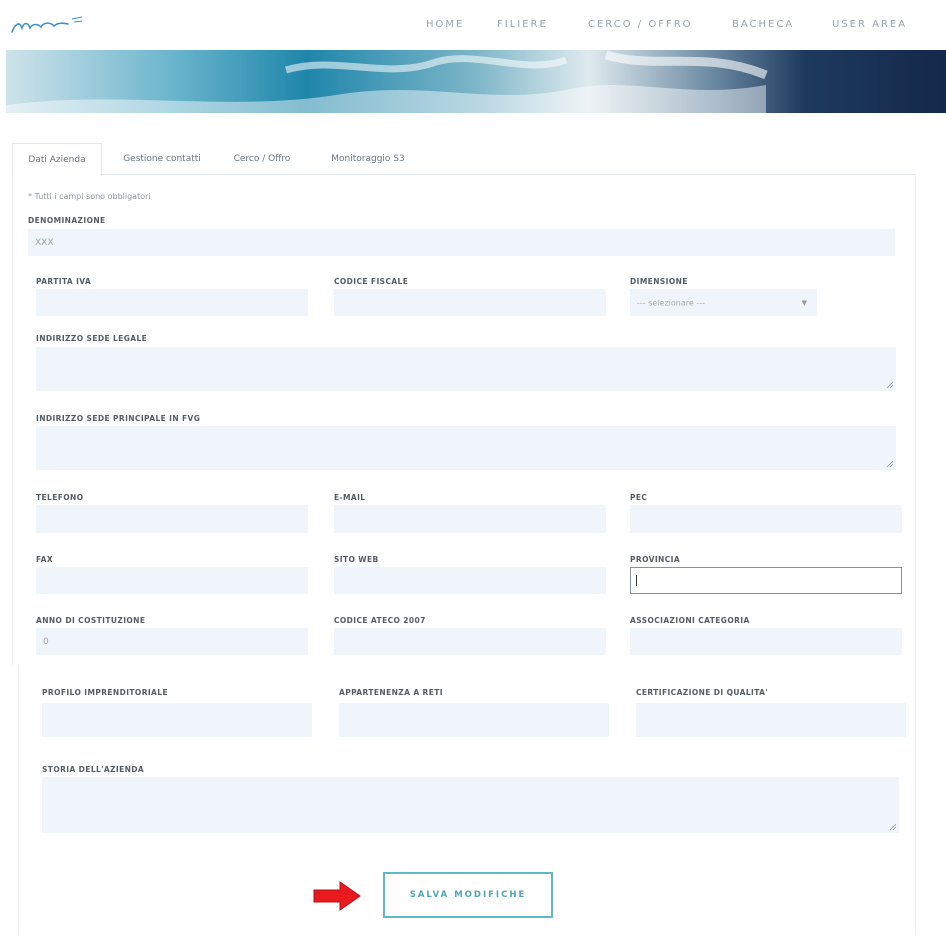 This screenshot has width=946, height=936. I want to click on storia-label: STORIA DELL'AZIENDA, so click(93, 769).